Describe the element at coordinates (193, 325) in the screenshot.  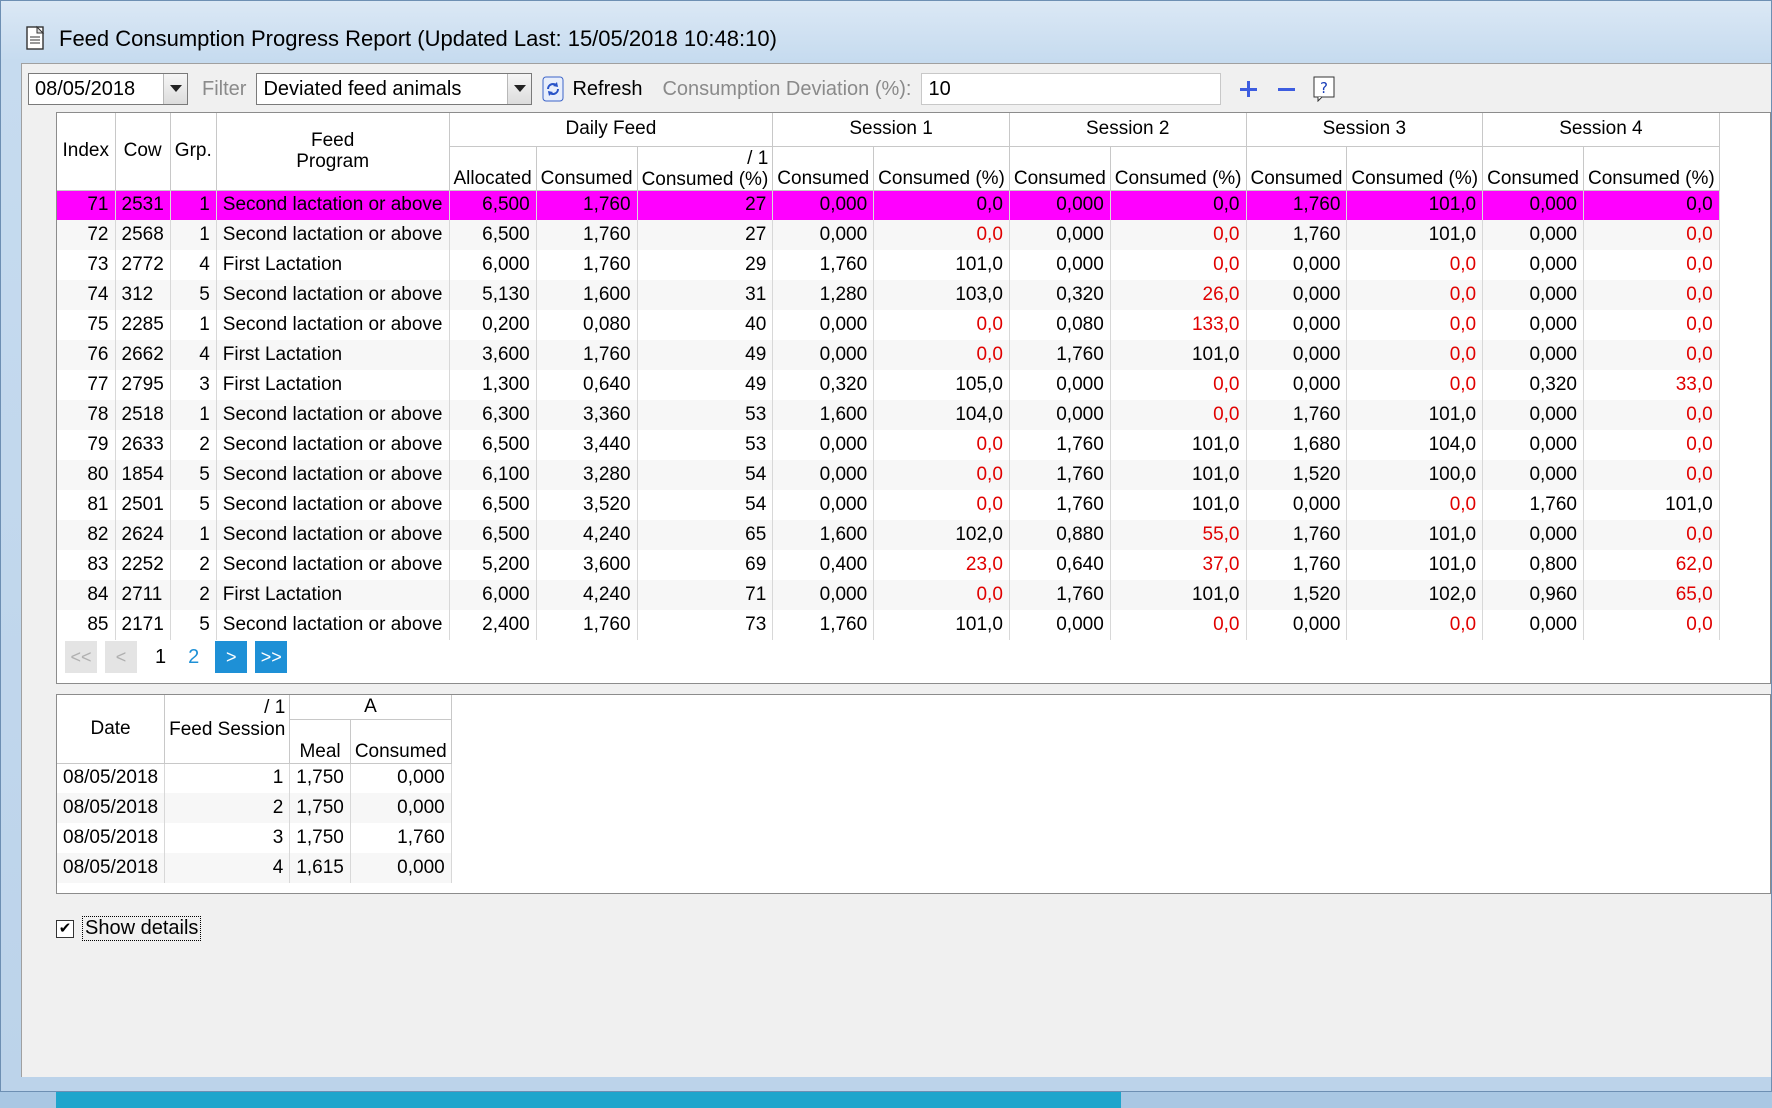
I see `cell-grp: 1` at that location.